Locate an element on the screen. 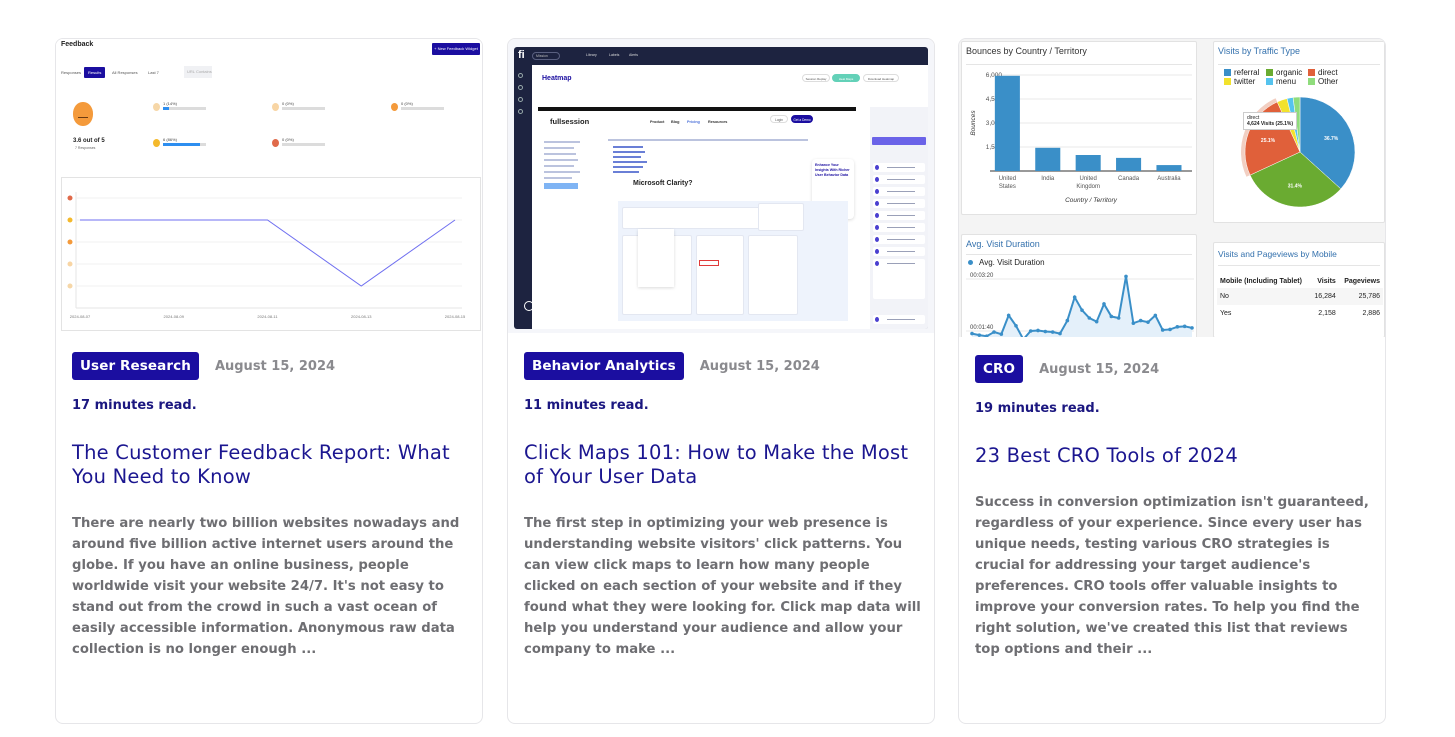  feedback-title: Feedback is located at coordinates (77, 44).